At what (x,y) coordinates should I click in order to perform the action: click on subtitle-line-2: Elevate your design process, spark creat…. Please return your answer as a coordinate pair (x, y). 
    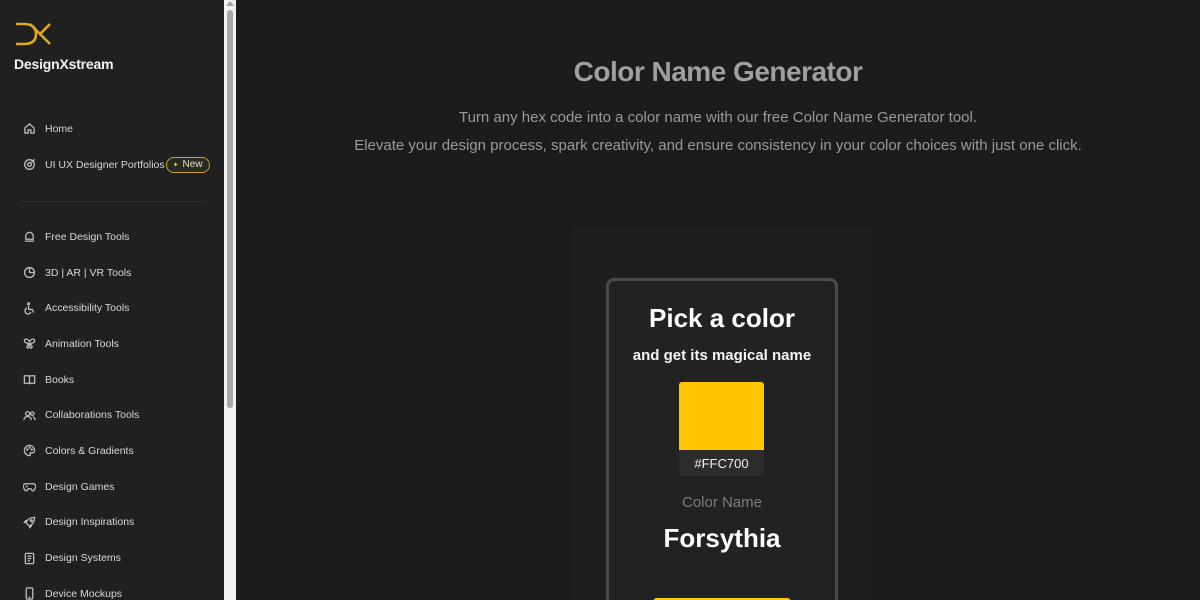
    Looking at the image, I should click on (718, 145).